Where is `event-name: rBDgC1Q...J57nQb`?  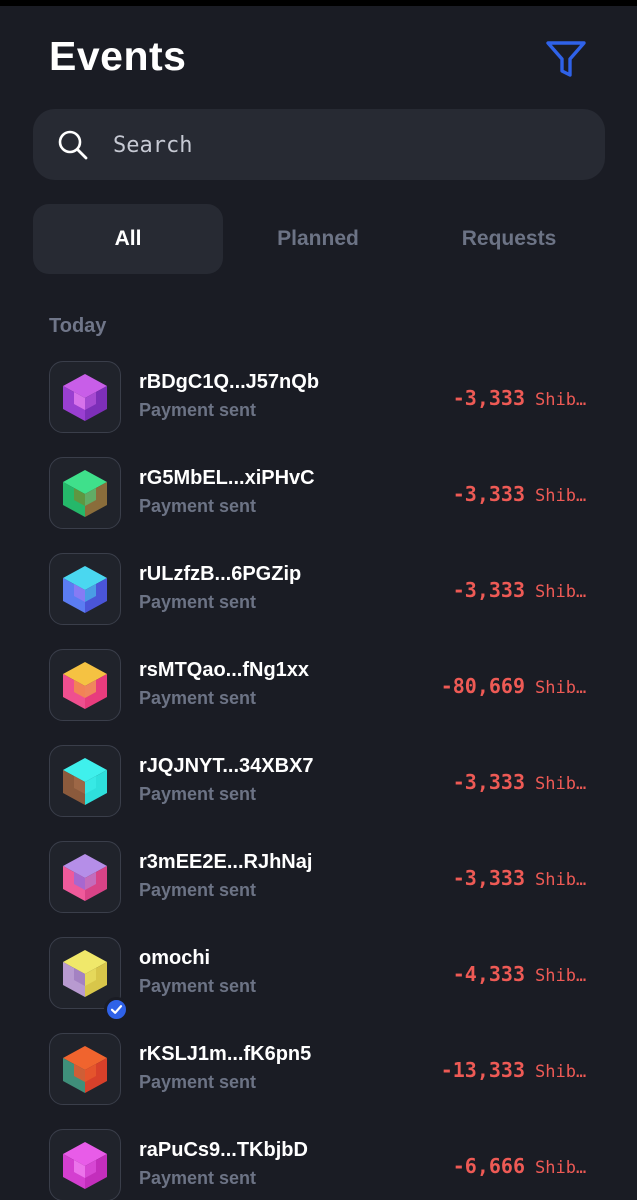 event-name: rBDgC1Q...J57nQb is located at coordinates (229, 382).